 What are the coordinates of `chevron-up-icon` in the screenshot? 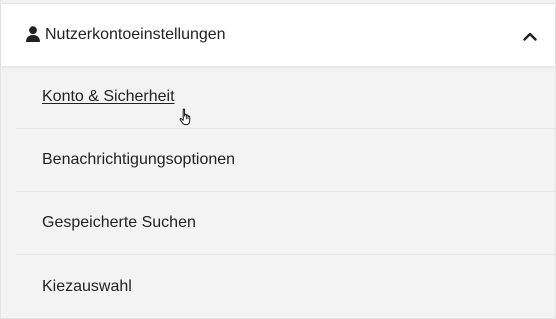 It's located at (530, 34).